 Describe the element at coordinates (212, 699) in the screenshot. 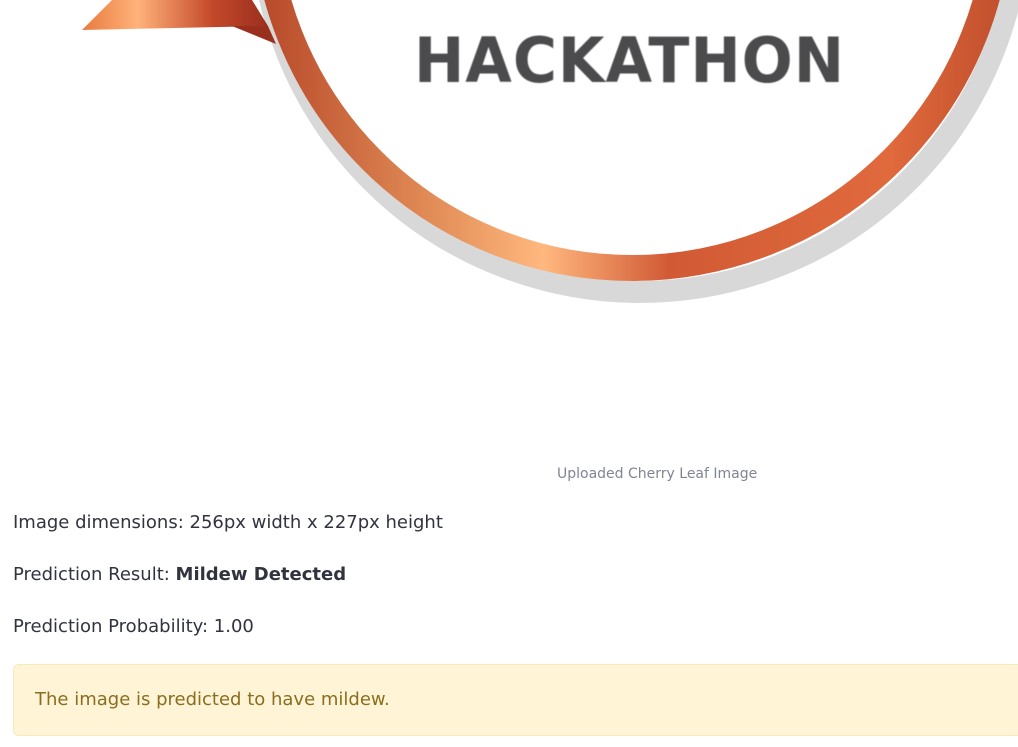

I see `warning-alert-message: The image is predicted to have mildew.` at that location.